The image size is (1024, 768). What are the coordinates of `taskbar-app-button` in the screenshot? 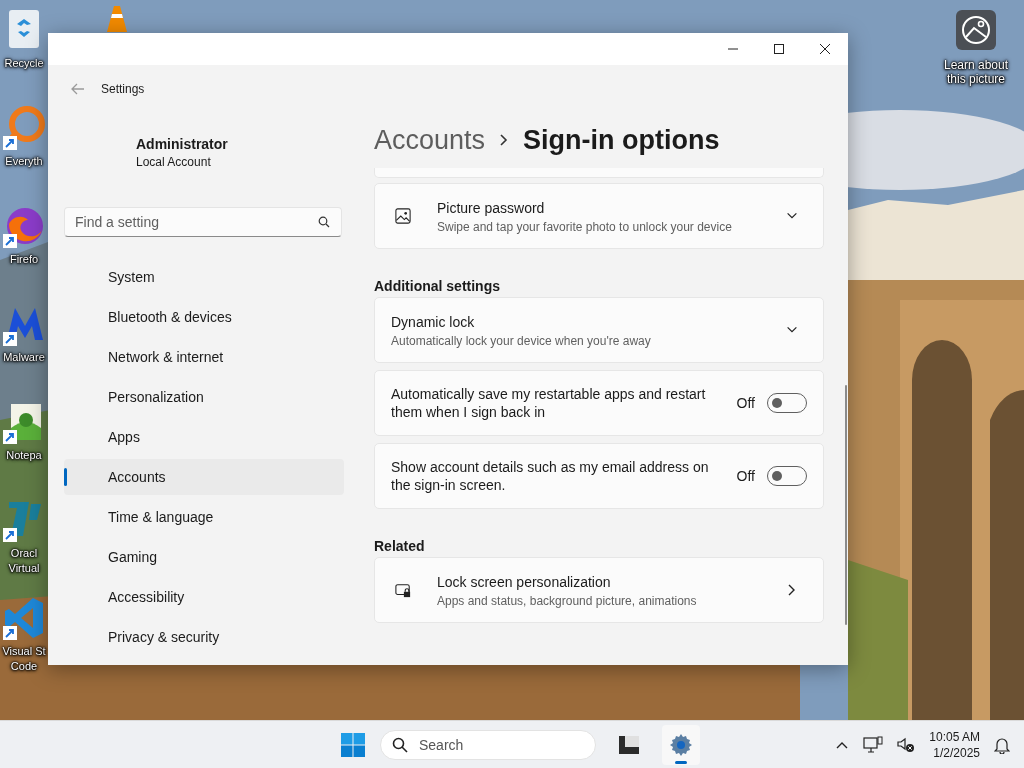 It's located at (681, 744).